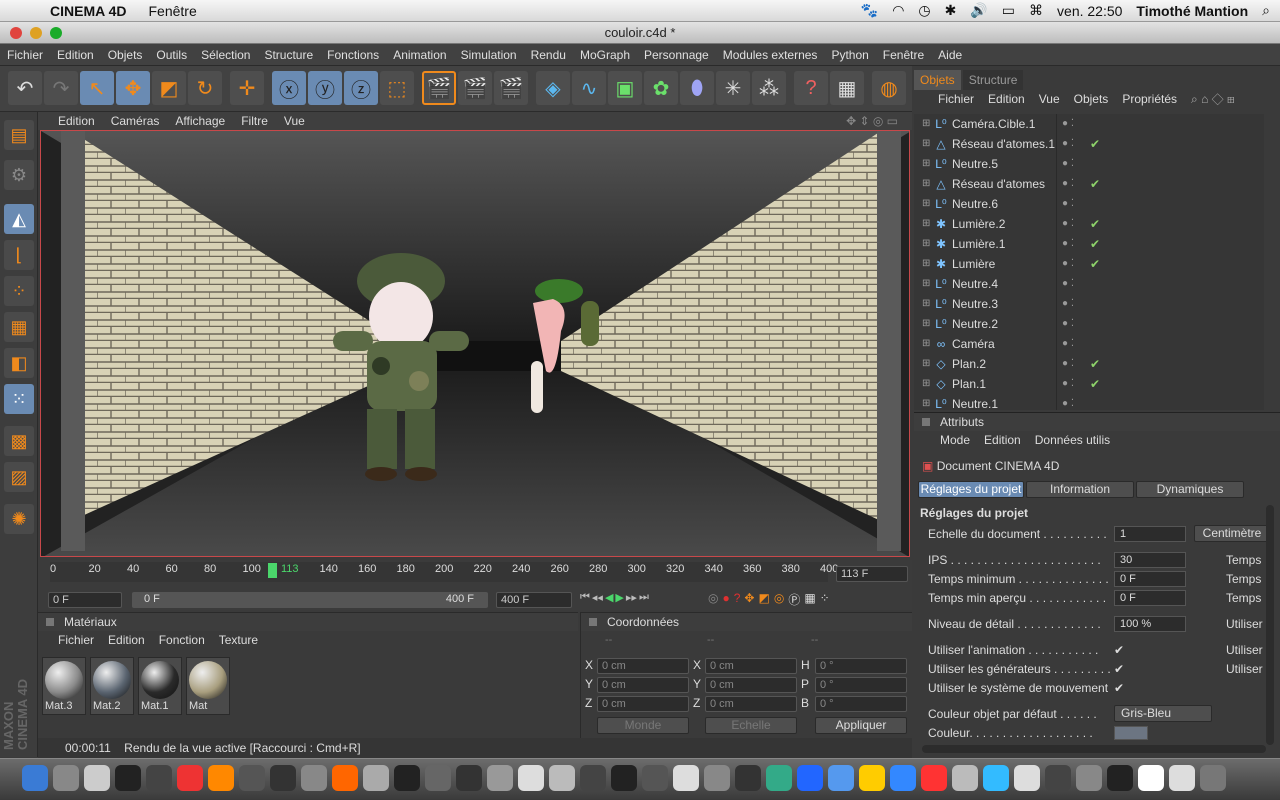 This screenshot has width=1280, height=800. I want to click on record-icon: ●, so click(725, 599).